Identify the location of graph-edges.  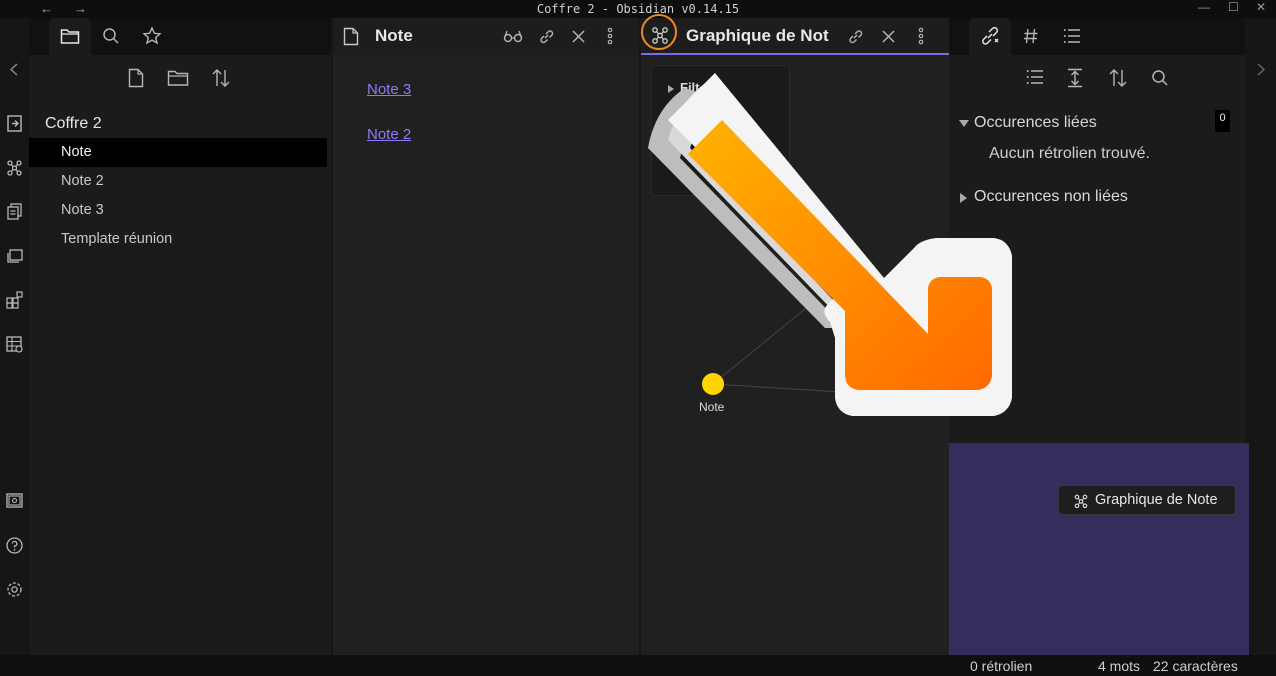
(777, 346).